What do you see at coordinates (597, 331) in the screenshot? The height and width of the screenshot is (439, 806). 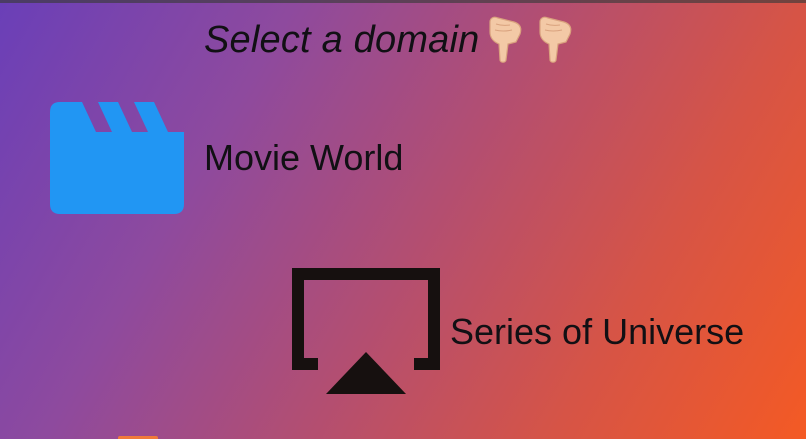 I see `domain-label-series-of-universe: Series of Universe` at bounding box center [597, 331].